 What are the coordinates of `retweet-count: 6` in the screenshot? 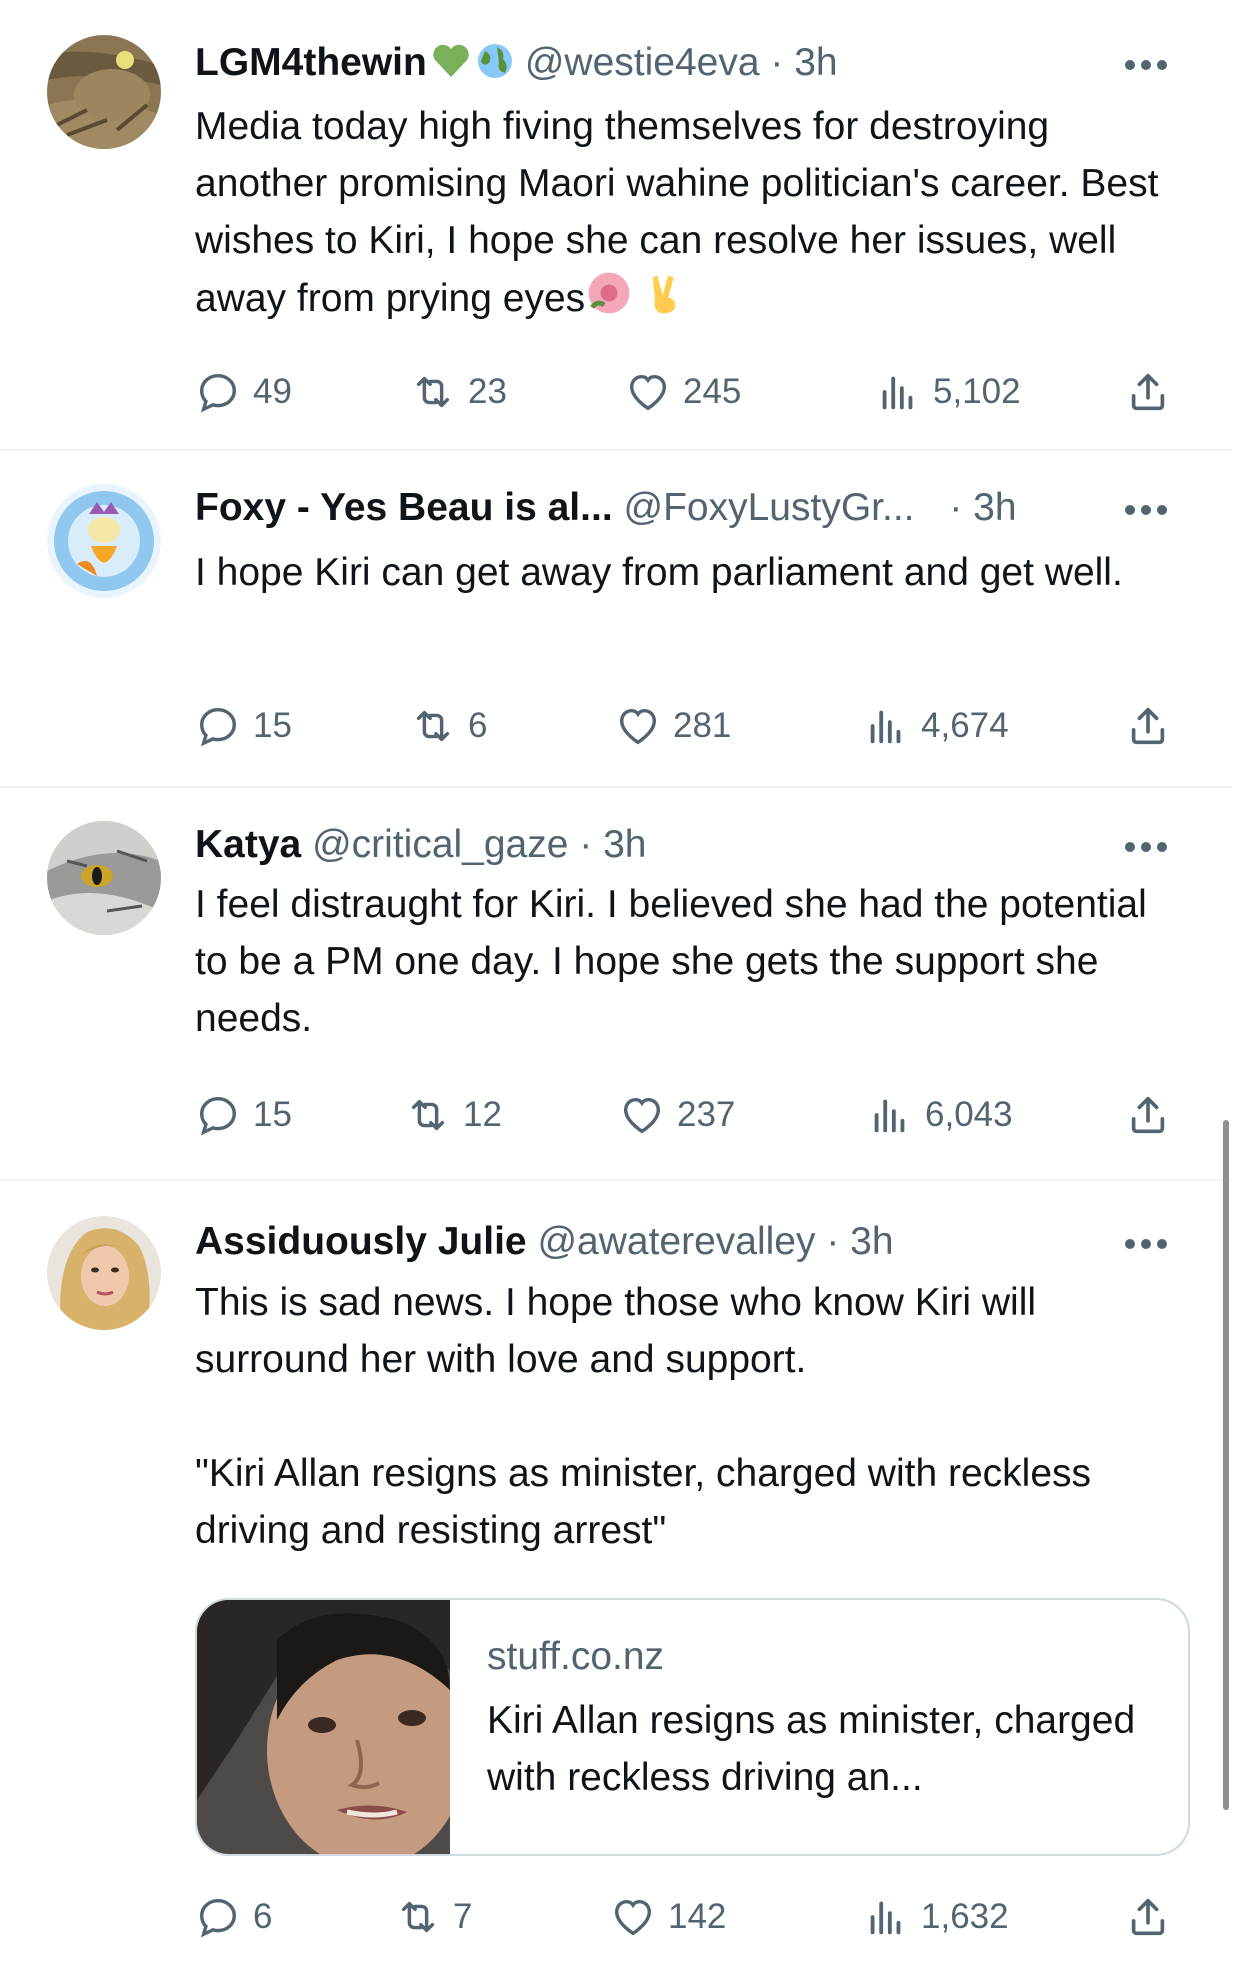 It's located at (478, 725).